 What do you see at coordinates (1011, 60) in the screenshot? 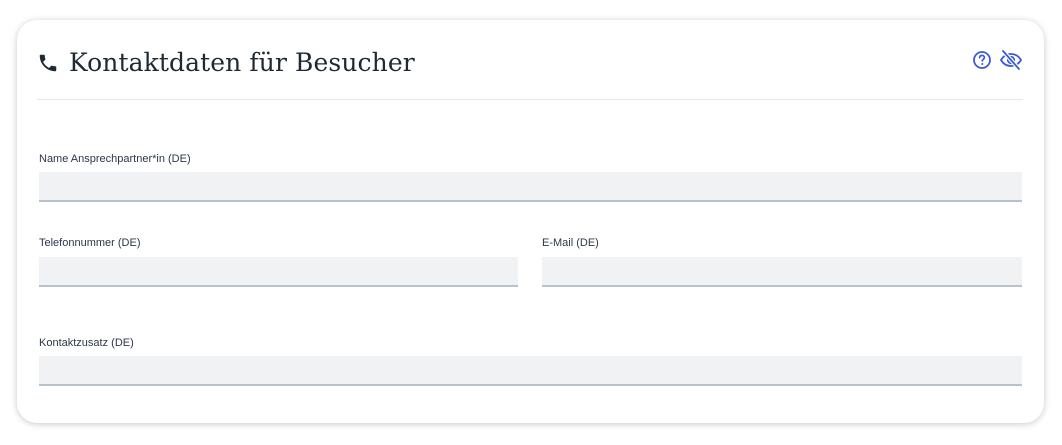
I see `eye-off-icon` at bounding box center [1011, 60].